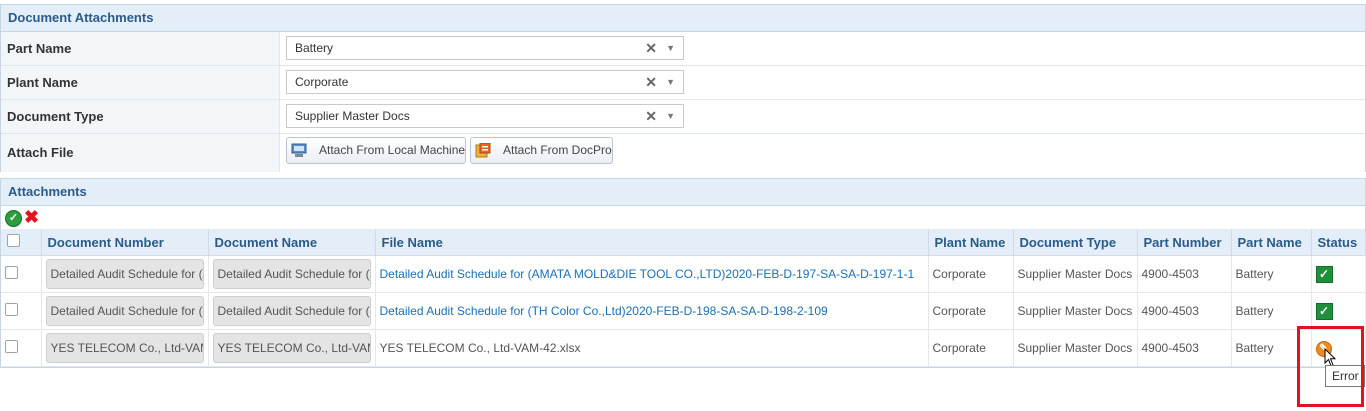  I want to click on part-name-value: Battery, so click(314, 48).